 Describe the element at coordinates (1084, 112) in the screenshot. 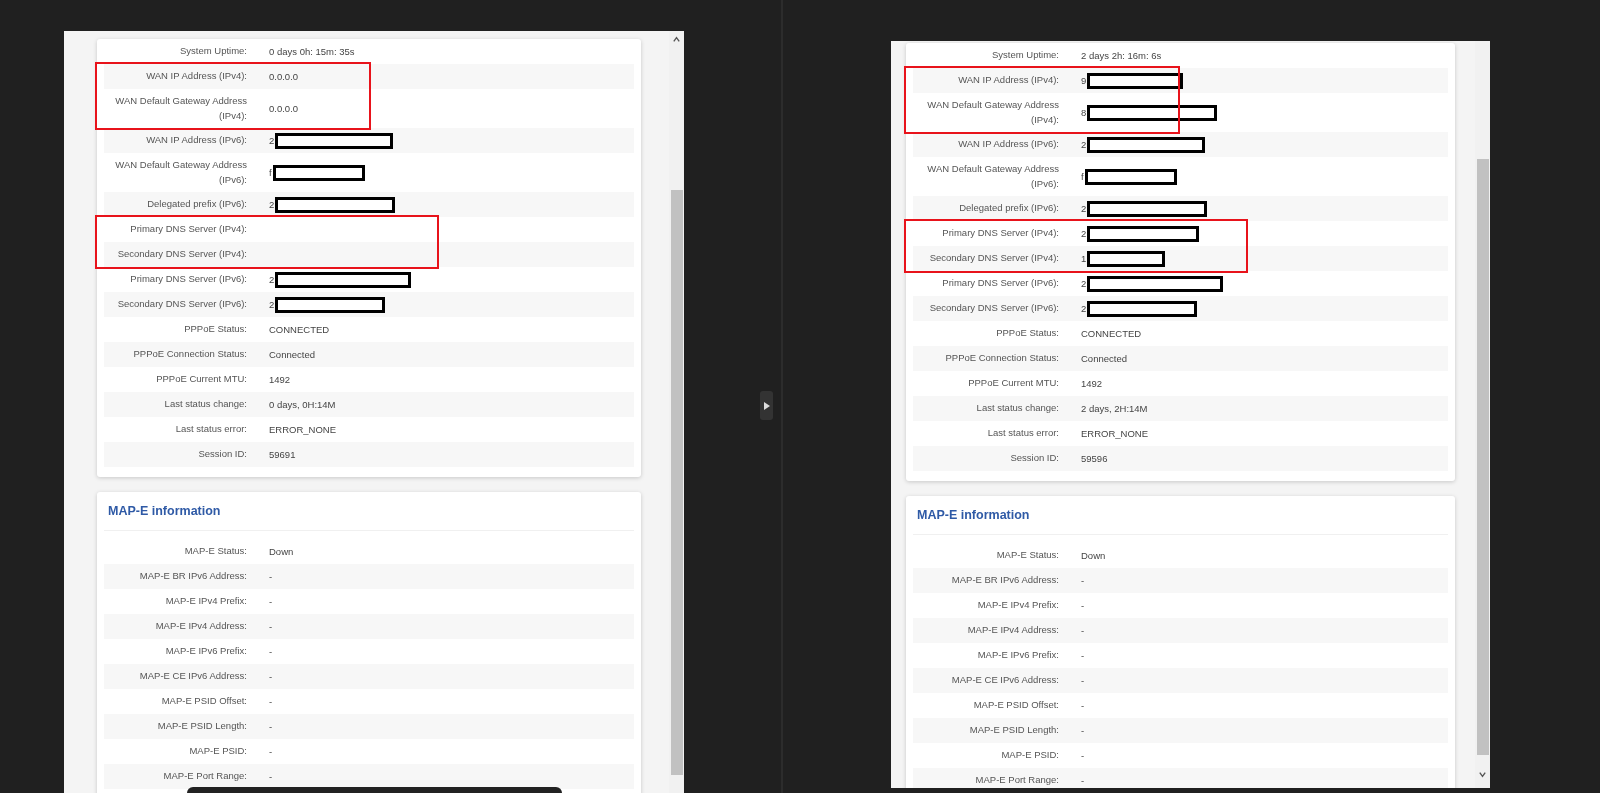

I see `field-value: 8` at that location.